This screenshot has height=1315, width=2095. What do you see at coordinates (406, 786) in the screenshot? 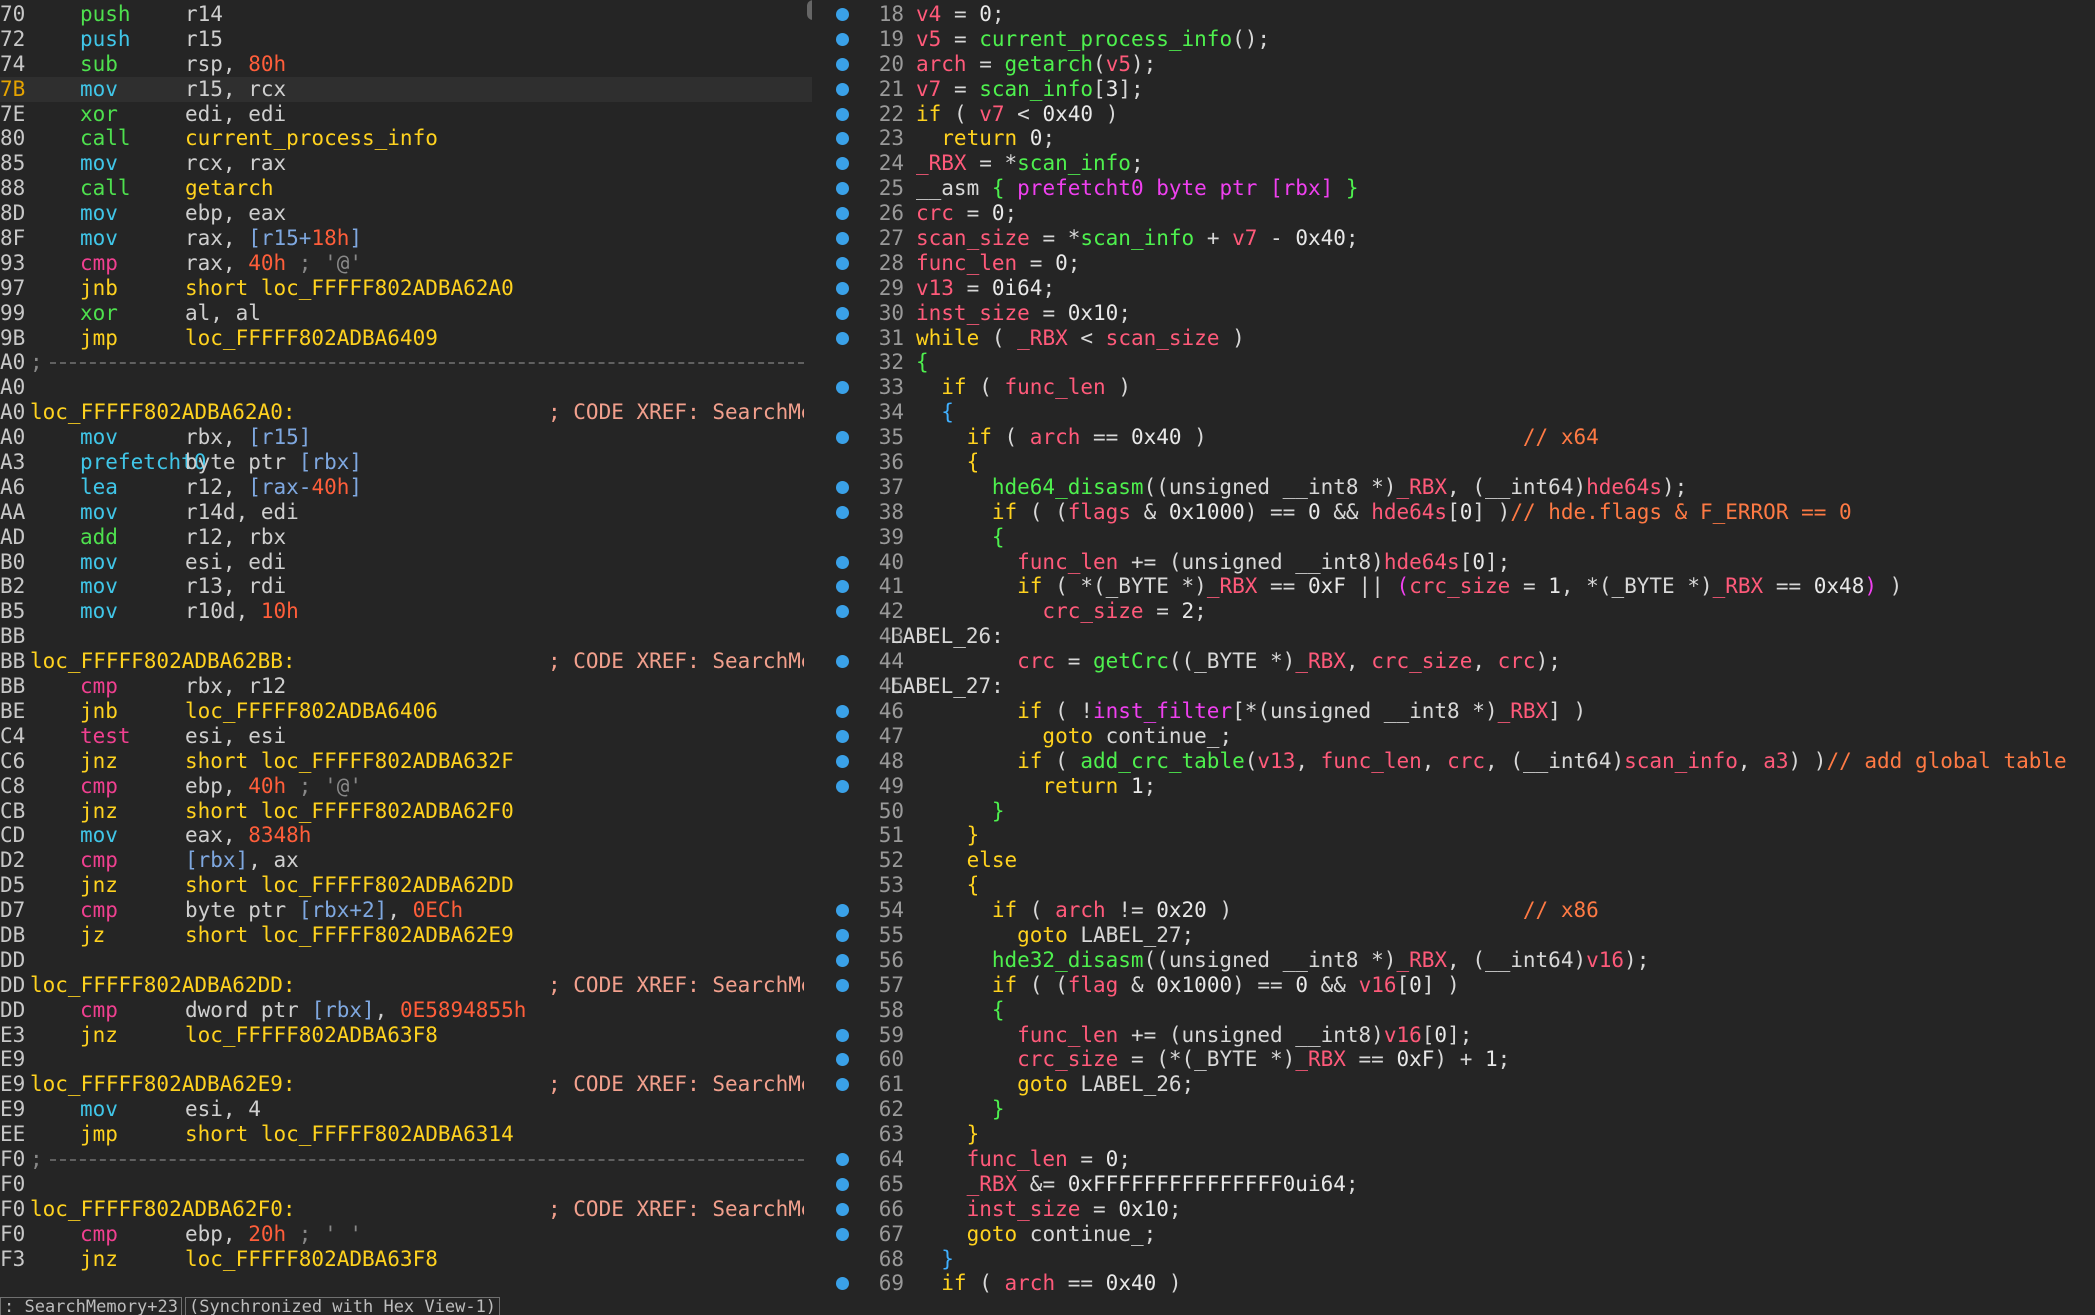
I see `disasm-line: C8 cmp ebp, 40h ; '@'` at bounding box center [406, 786].